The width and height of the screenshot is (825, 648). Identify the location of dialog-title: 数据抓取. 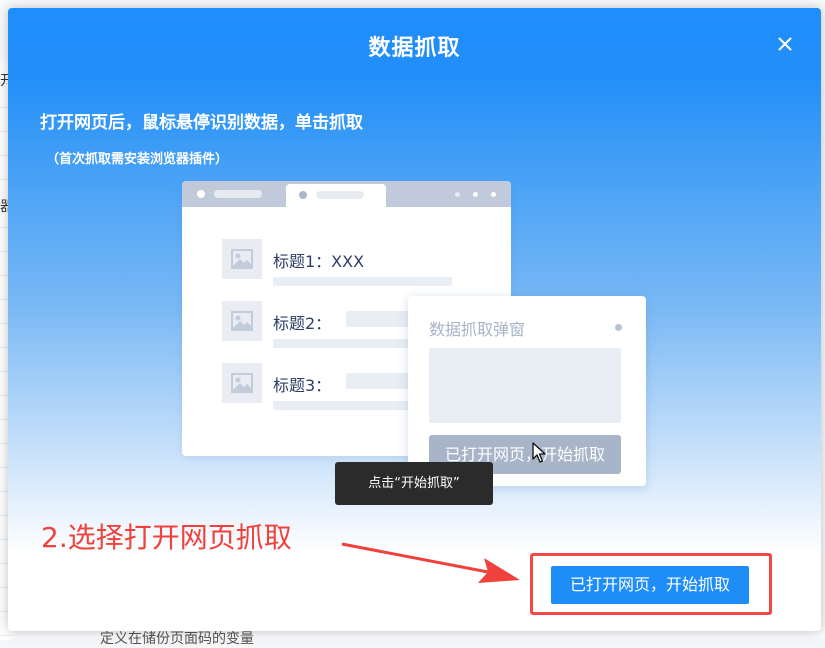
(414, 48).